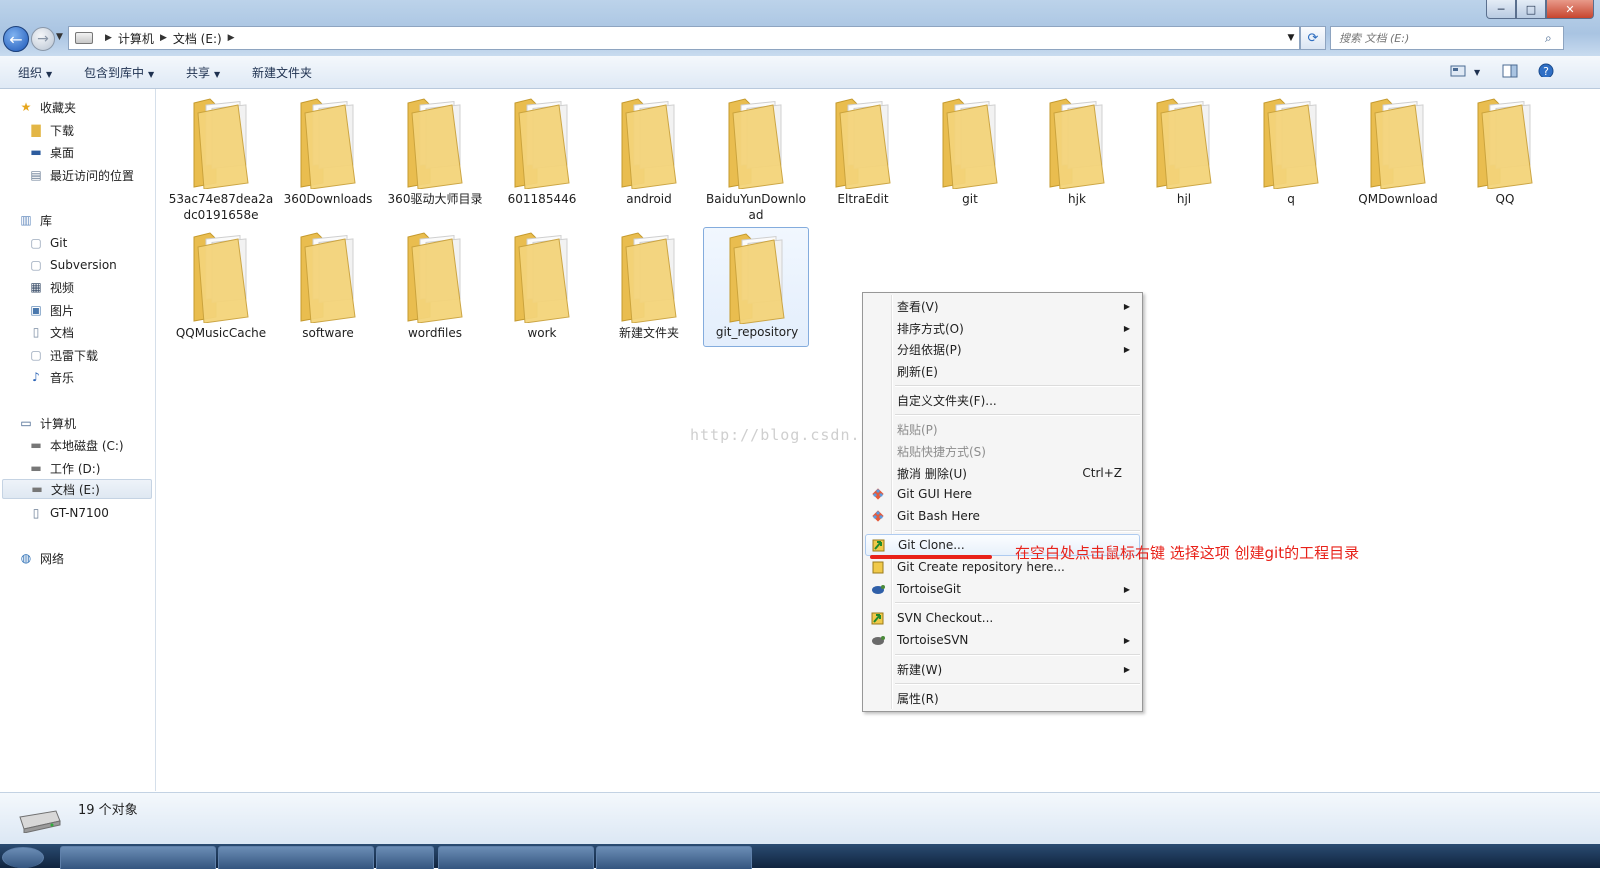 Image resolution: width=1600 pixels, height=869 pixels. What do you see at coordinates (756, 157) in the screenshot?
I see `folder-item: BaiduYunDownload` at bounding box center [756, 157].